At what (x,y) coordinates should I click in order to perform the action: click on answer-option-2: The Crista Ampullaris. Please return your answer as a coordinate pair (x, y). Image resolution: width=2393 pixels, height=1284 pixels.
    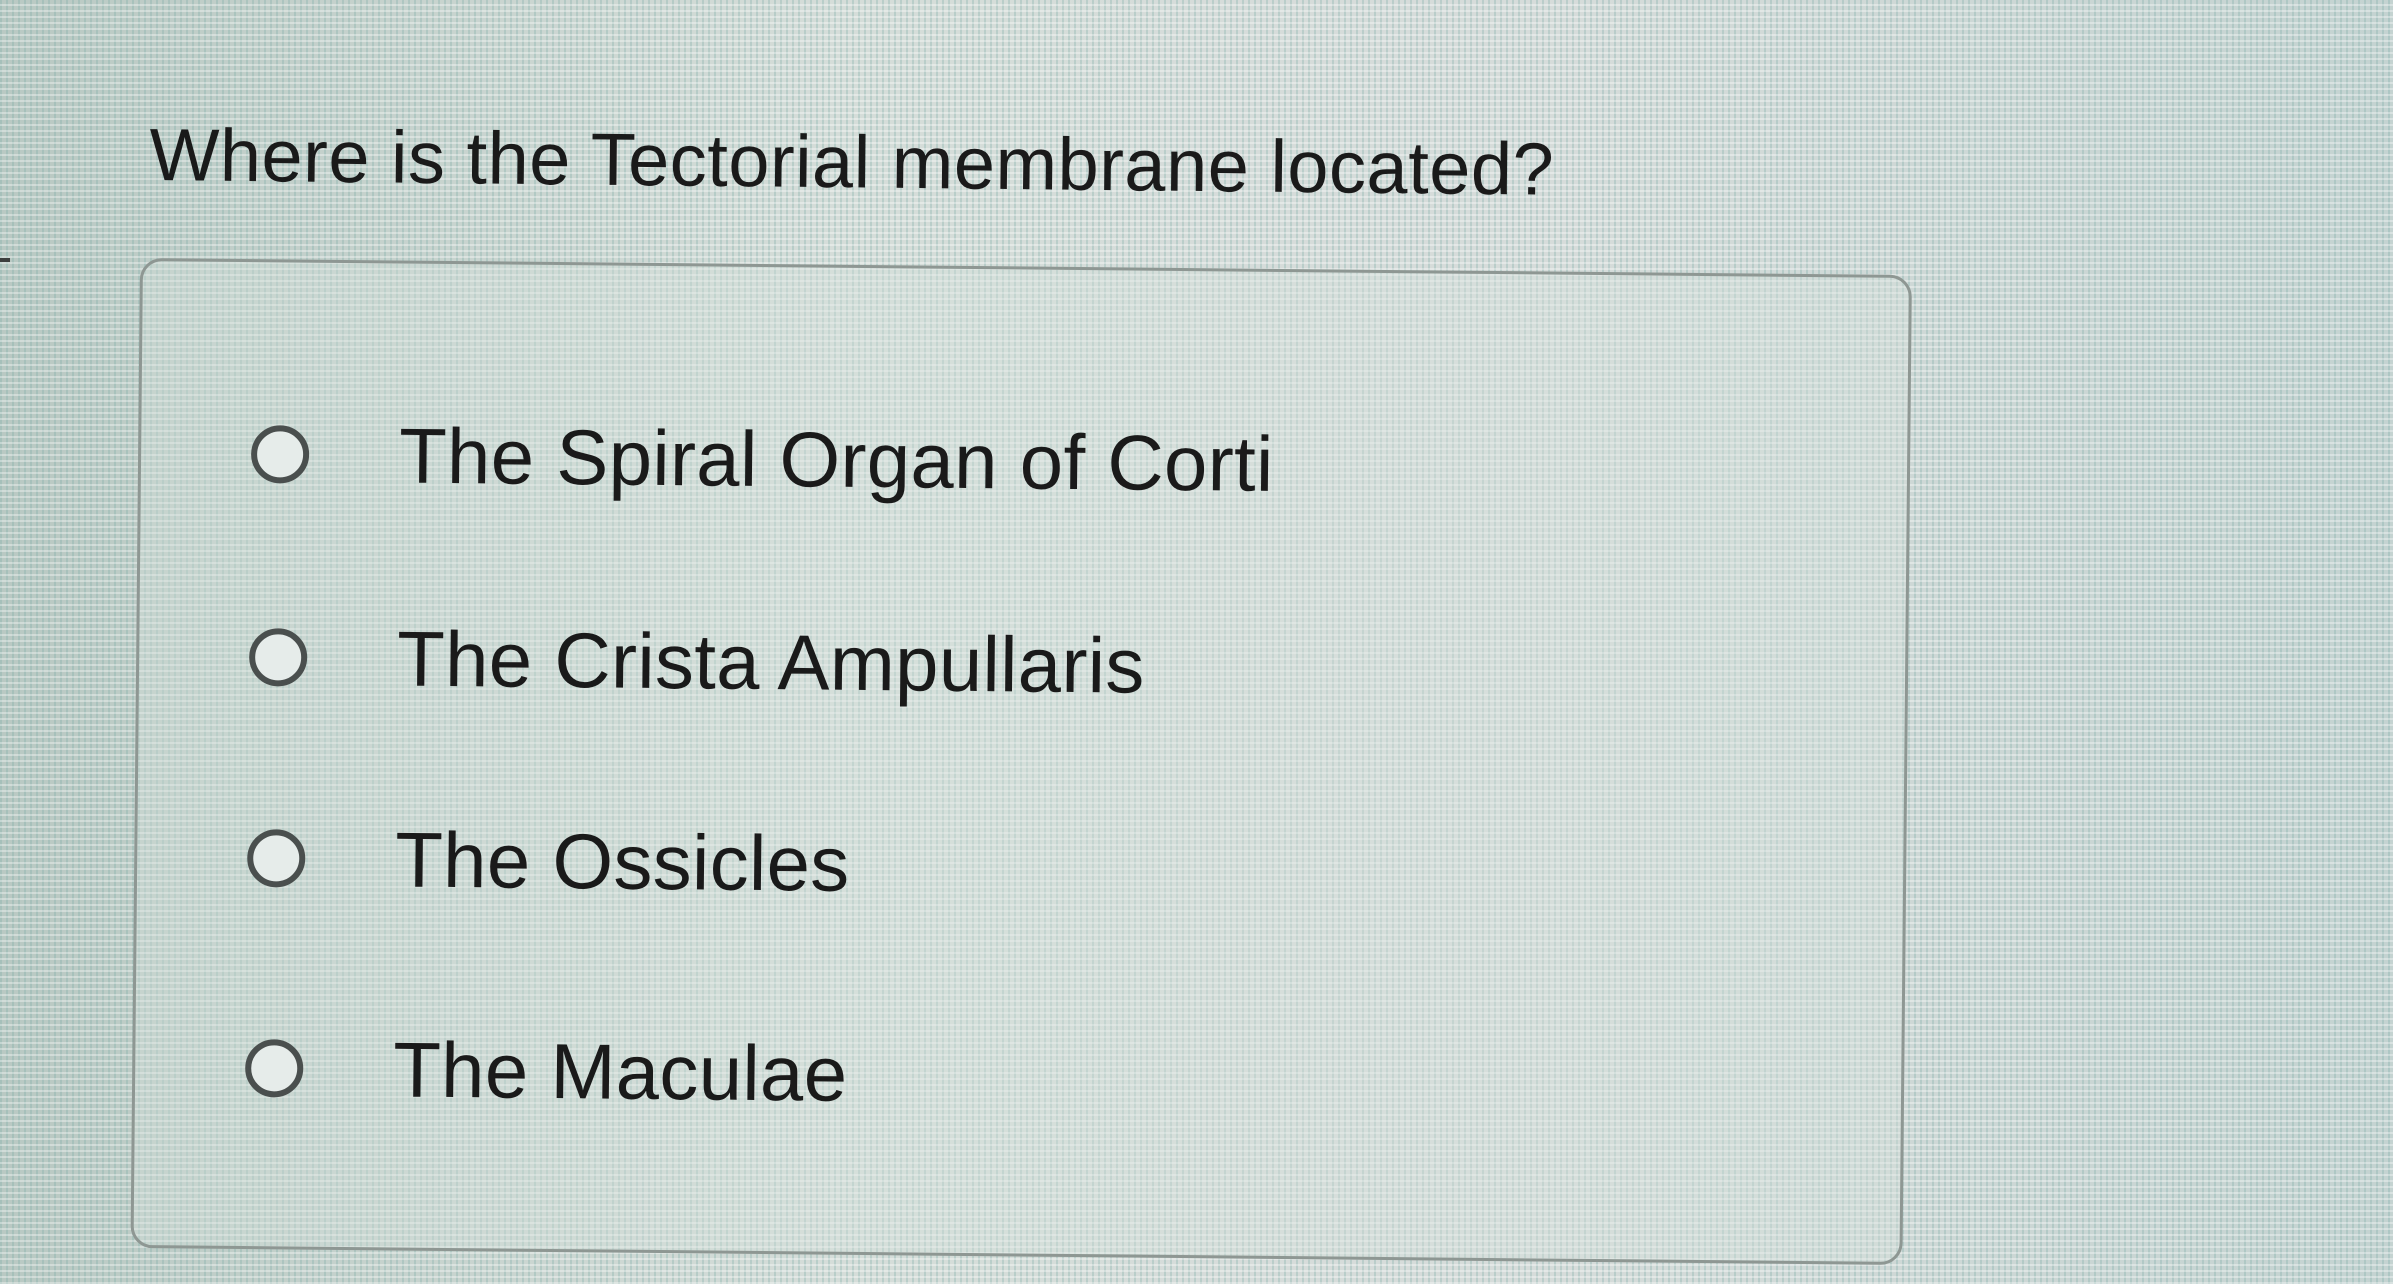
    Looking at the image, I should click on (697, 661).